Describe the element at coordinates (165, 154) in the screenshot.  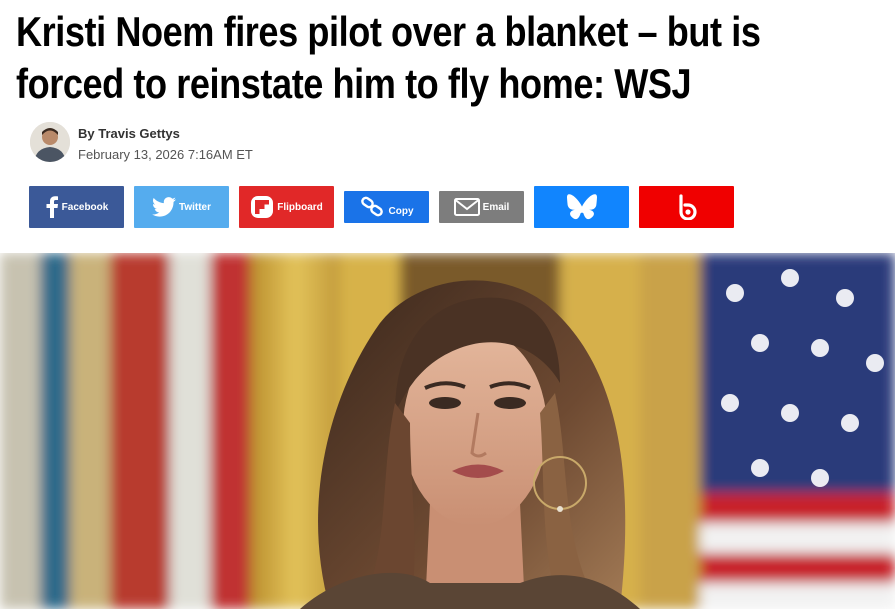
I see `publish-date: February 13, 2026 7:16AM ET` at that location.